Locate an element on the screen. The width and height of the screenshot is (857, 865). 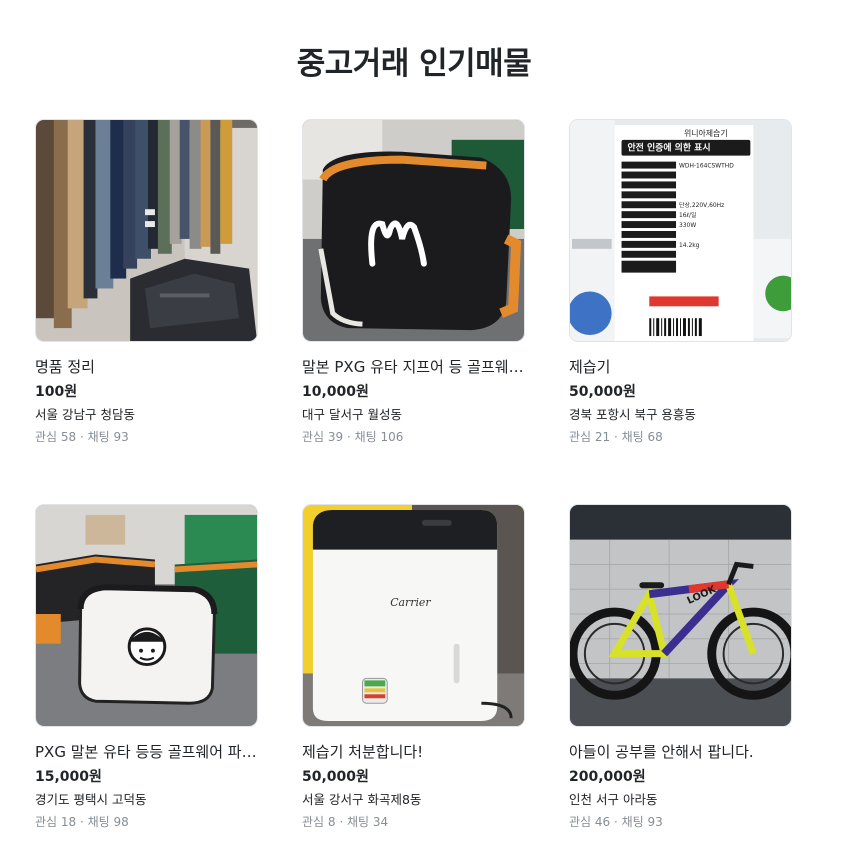
label-voltage-text: 단상,220V,60Hz is located at coordinates (701, 205).